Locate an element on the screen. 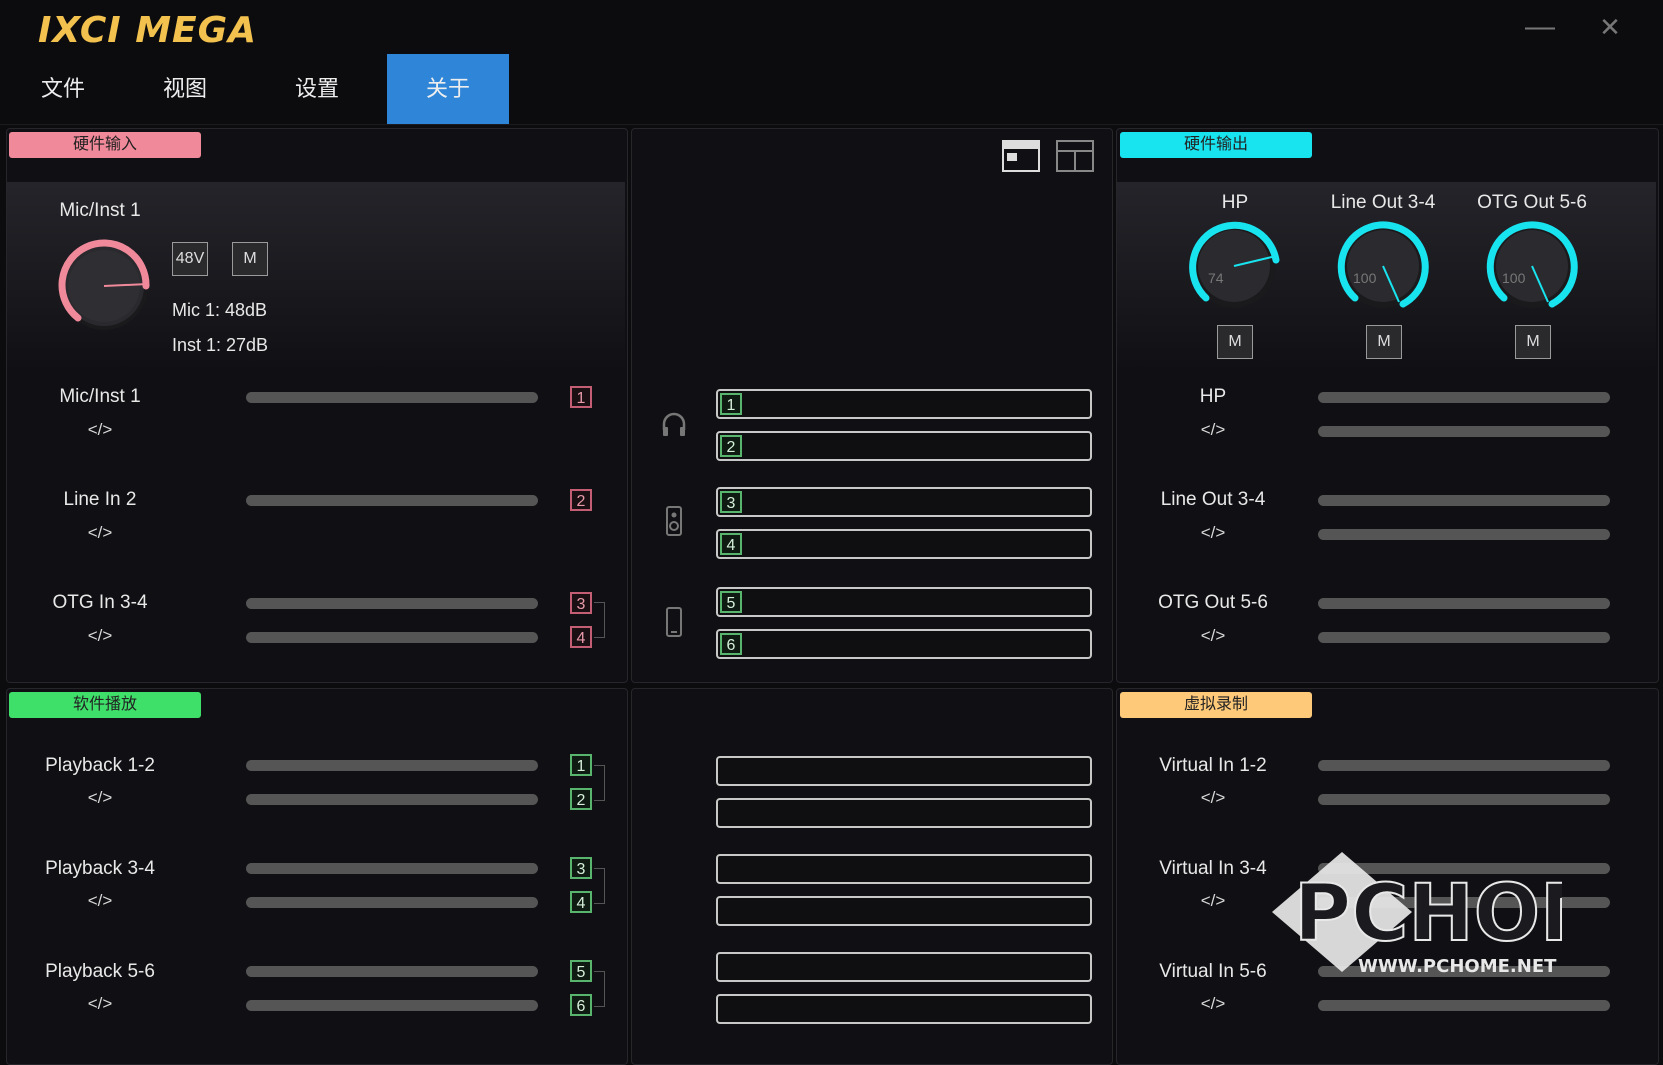 The image size is (1663, 1065). playback-channel-number: 6 is located at coordinates (581, 1005).